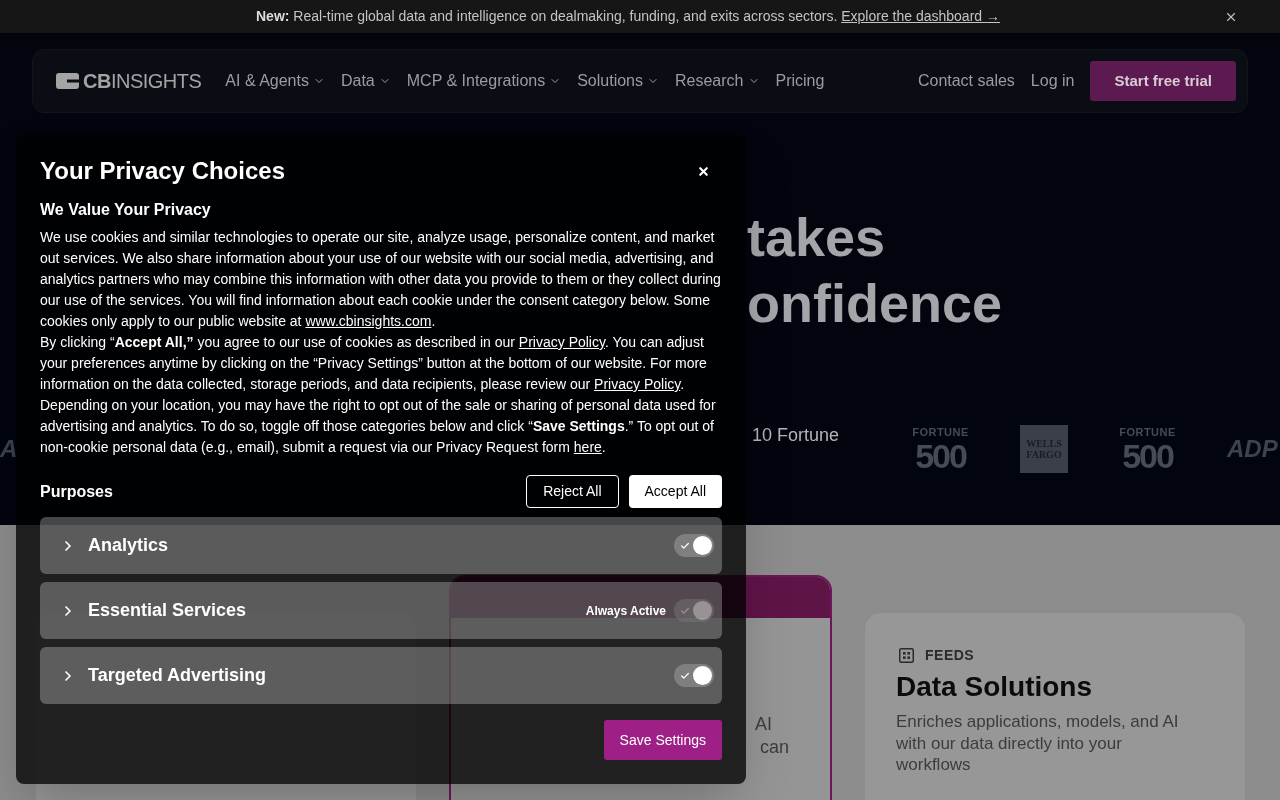 The width and height of the screenshot is (1280, 800). What do you see at coordinates (950, 655) in the screenshot?
I see `card-eyebrow: FEEDS` at bounding box center [950, 655].